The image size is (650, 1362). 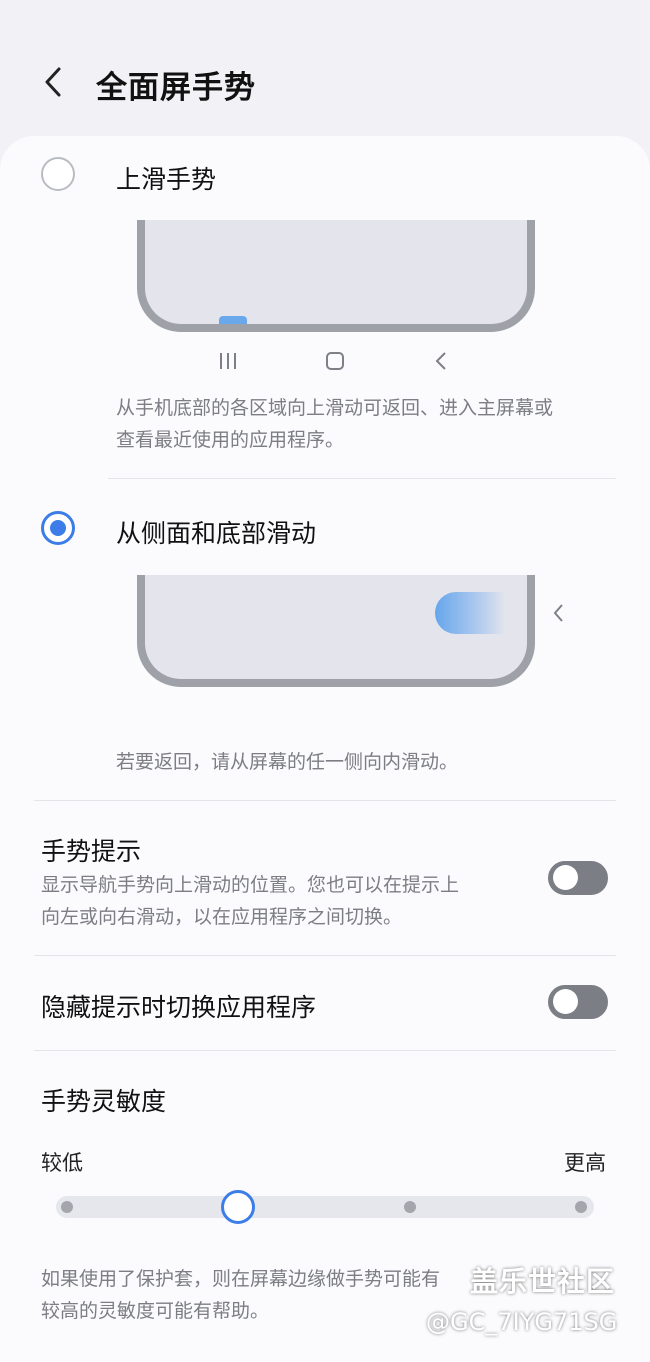 I want to click on gesture-hint-description-line-2: 向左或向右滑动，以在应用程序之间切换。, so click(x=222, y=917).